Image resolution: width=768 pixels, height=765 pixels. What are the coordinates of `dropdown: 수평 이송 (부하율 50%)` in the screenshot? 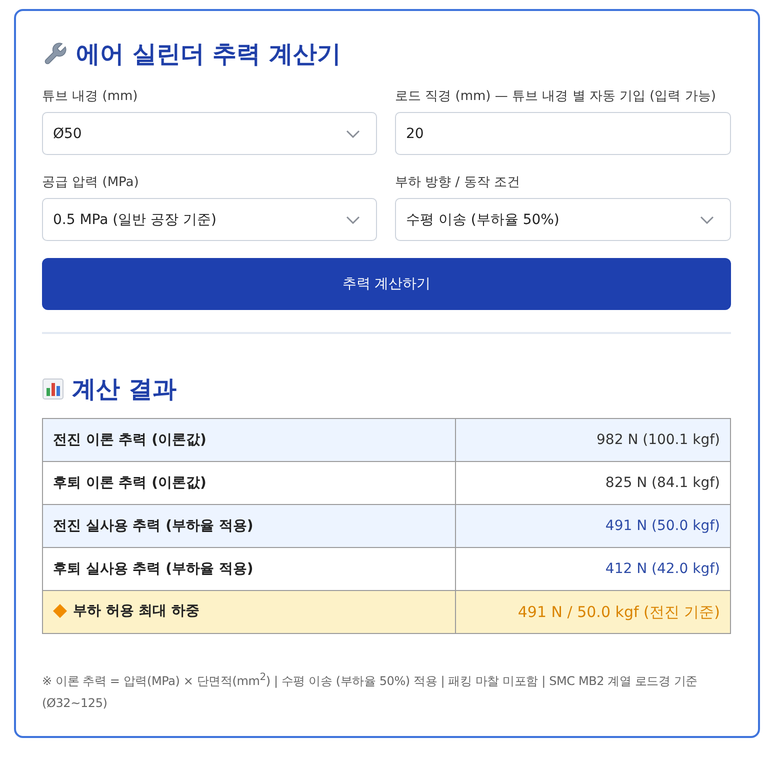 It's located at (563, 219).